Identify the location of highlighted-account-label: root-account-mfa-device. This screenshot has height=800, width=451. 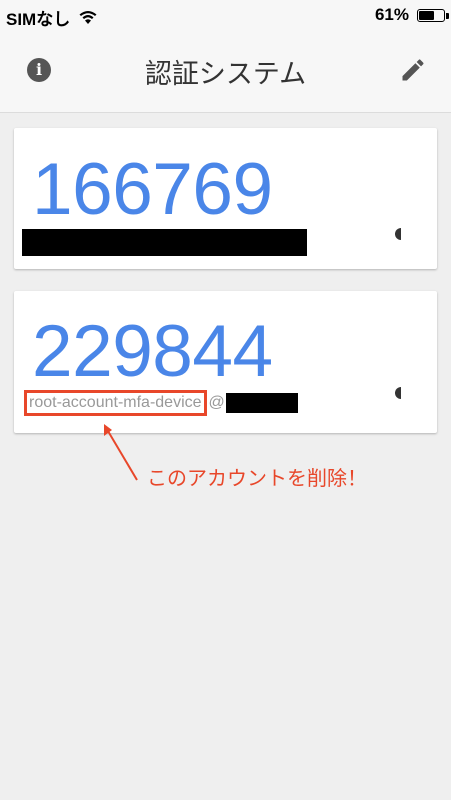
(115, 403).